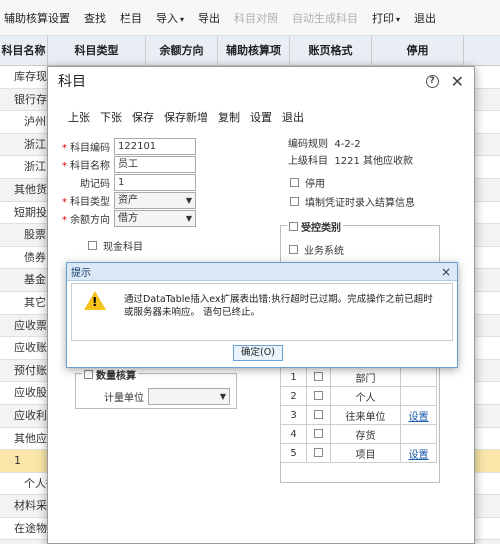 Image resolution: width=500 pixels, height=544 pixels. Describe the element at coordinates (418, 377) in the screenshot. I see `control-row-setting-cell` at that location.